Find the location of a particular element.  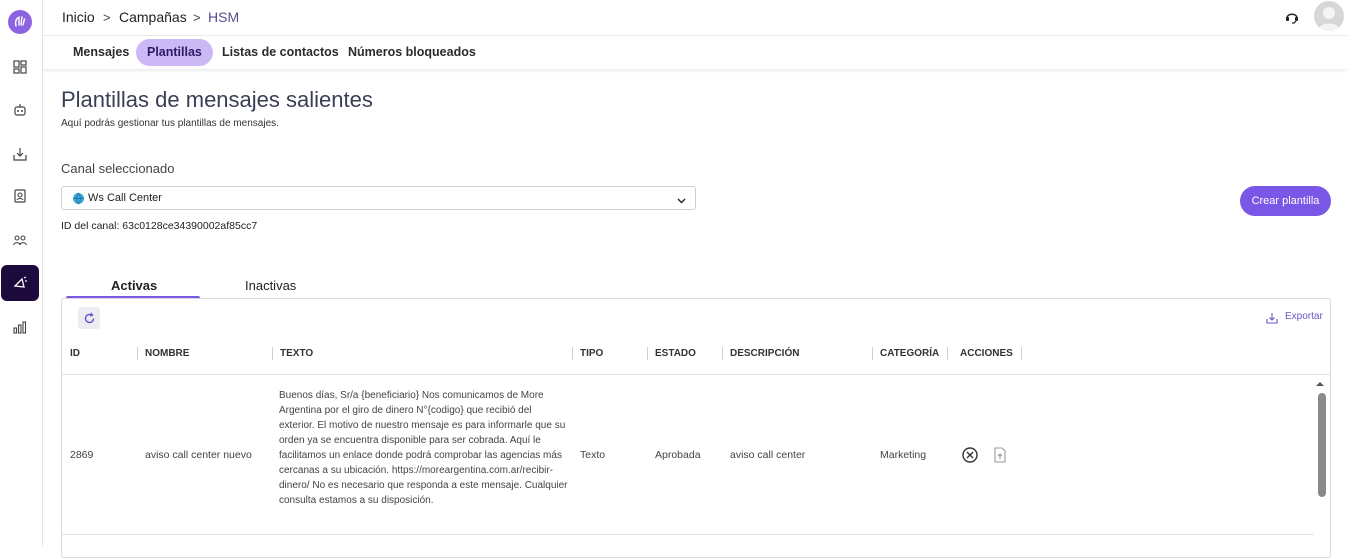

download-icon is located at coordinates (1272, 318).